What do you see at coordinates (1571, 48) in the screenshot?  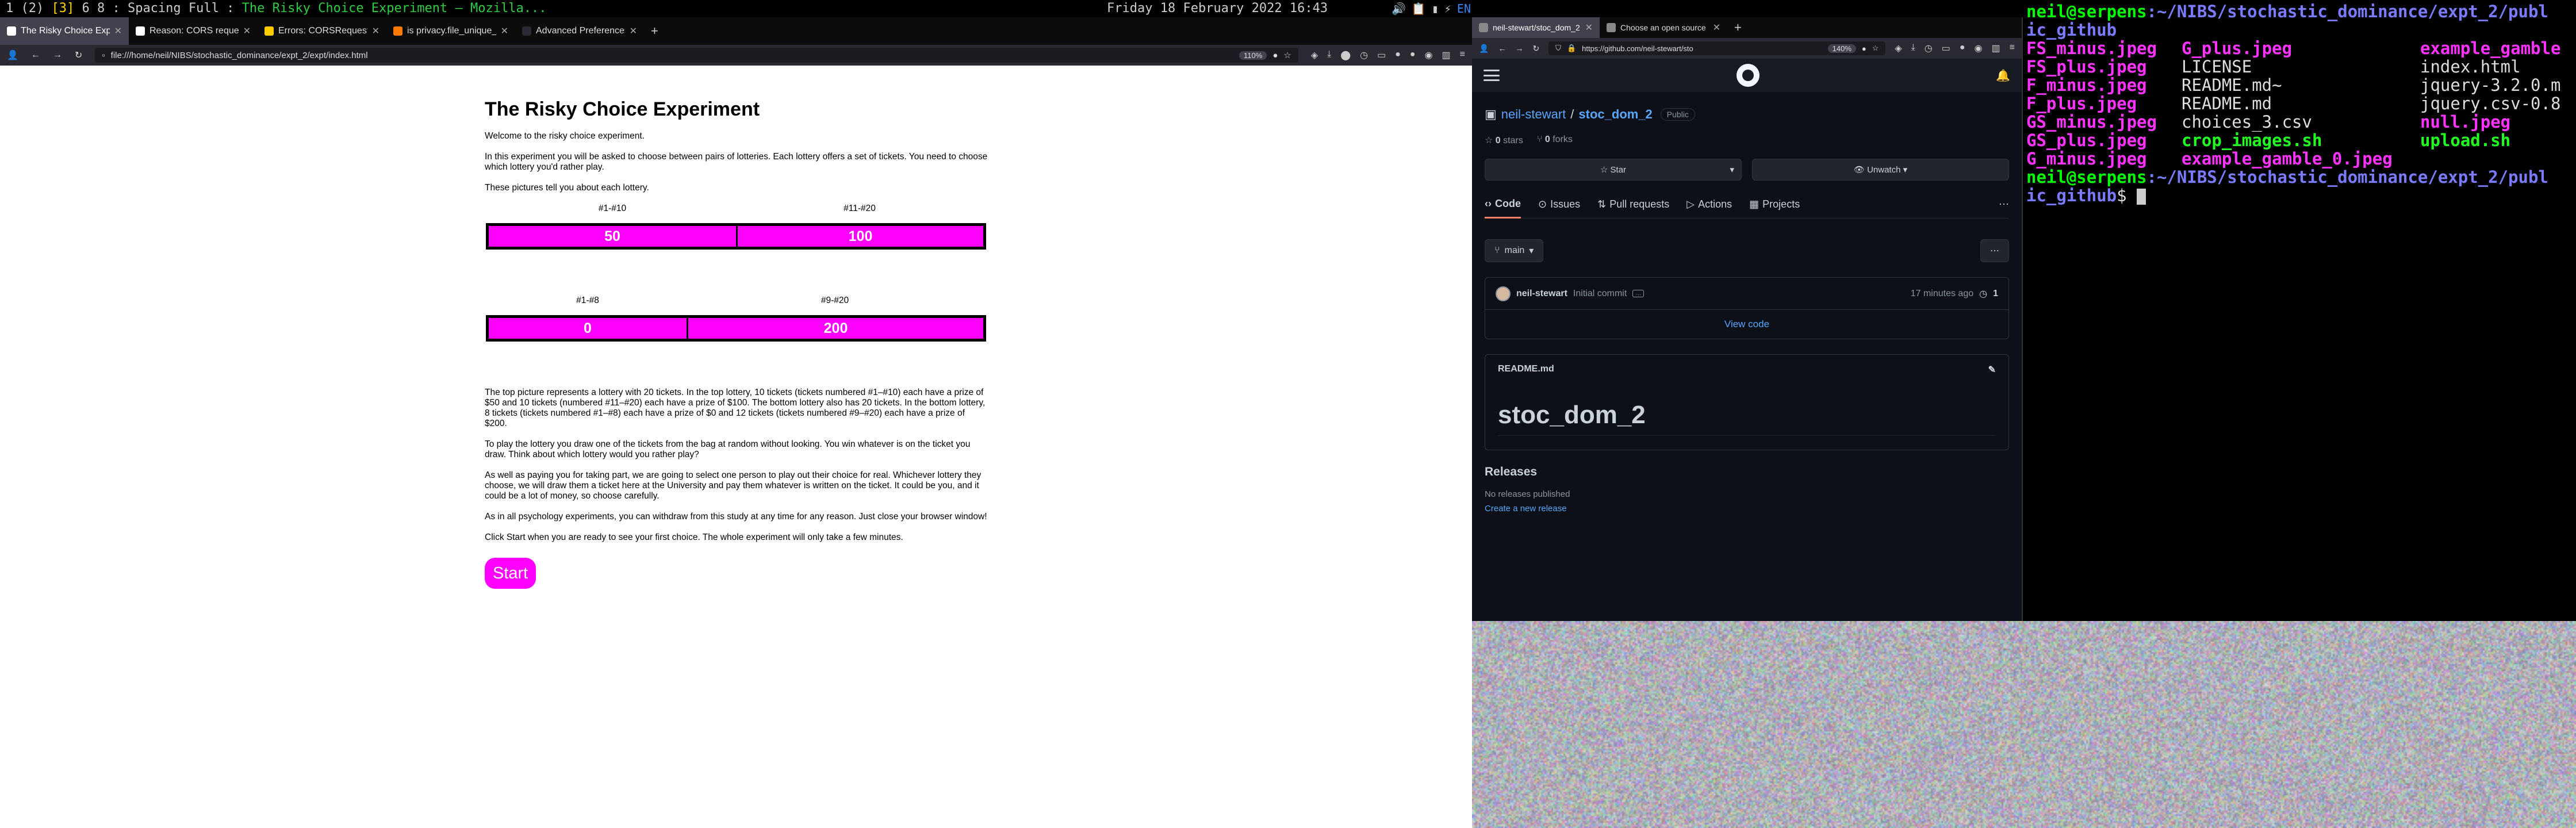 I see `lock-icon: 🔒` at bounding box center [1571, 48].